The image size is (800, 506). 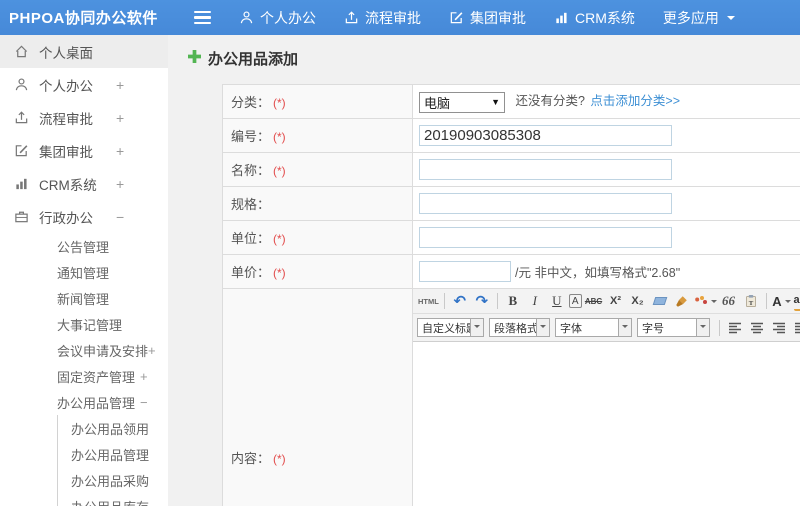 I want to click on unit-input, so click(x=545, y=237).